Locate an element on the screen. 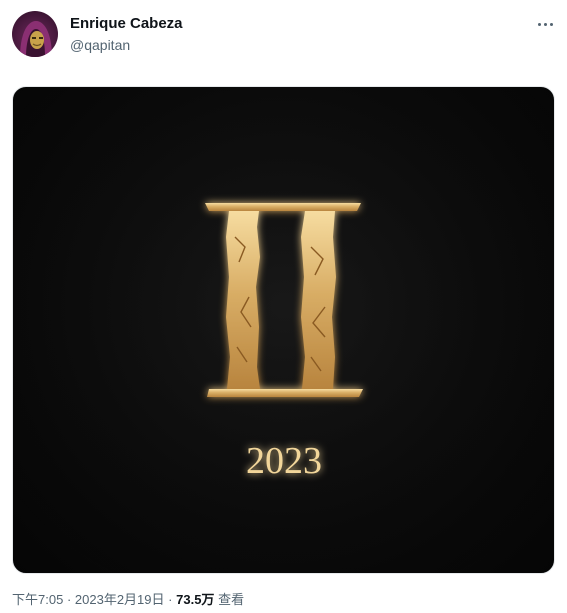 This screenshot has height=613, width=567. views-count: 73.5万 is located at coordinates (195, 599).